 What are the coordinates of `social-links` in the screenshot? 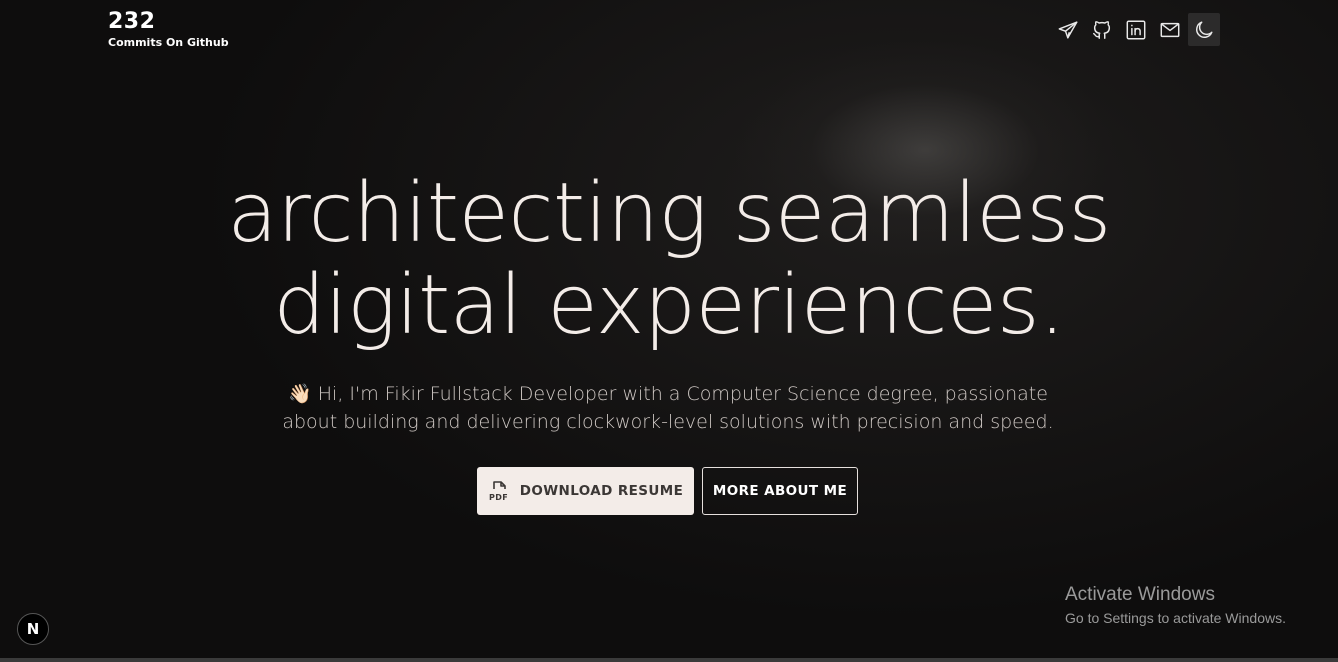 It's located at (1136, 29).